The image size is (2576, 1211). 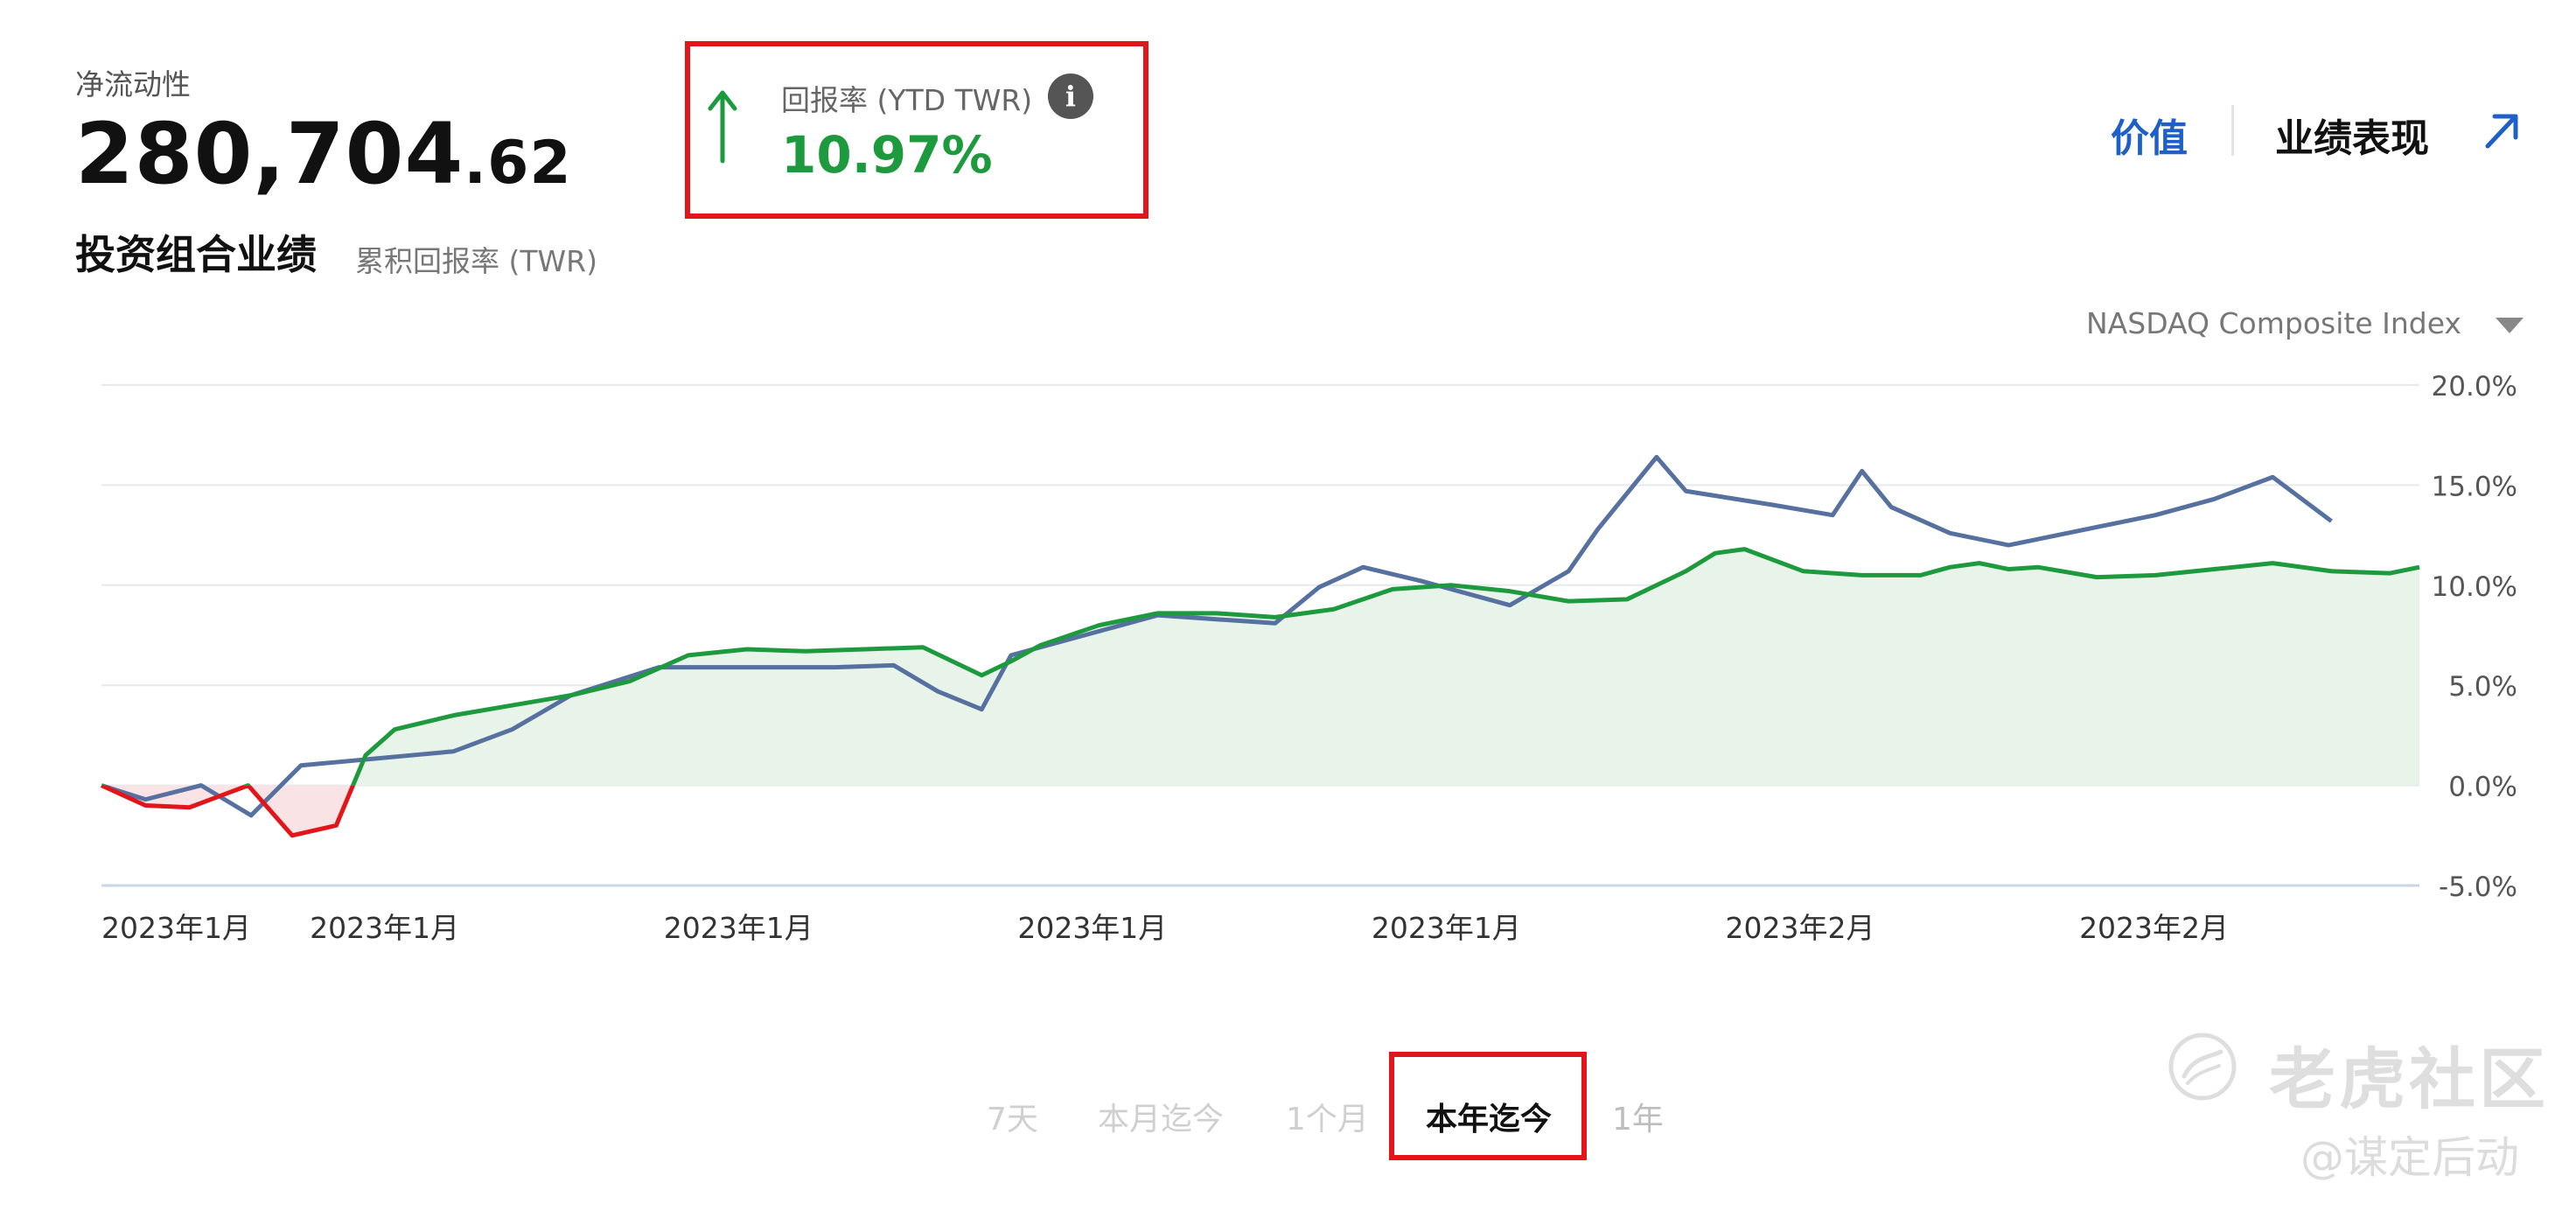 I want to click on watermark-handle: @谋定后动, so click(x=2409, y=1157).